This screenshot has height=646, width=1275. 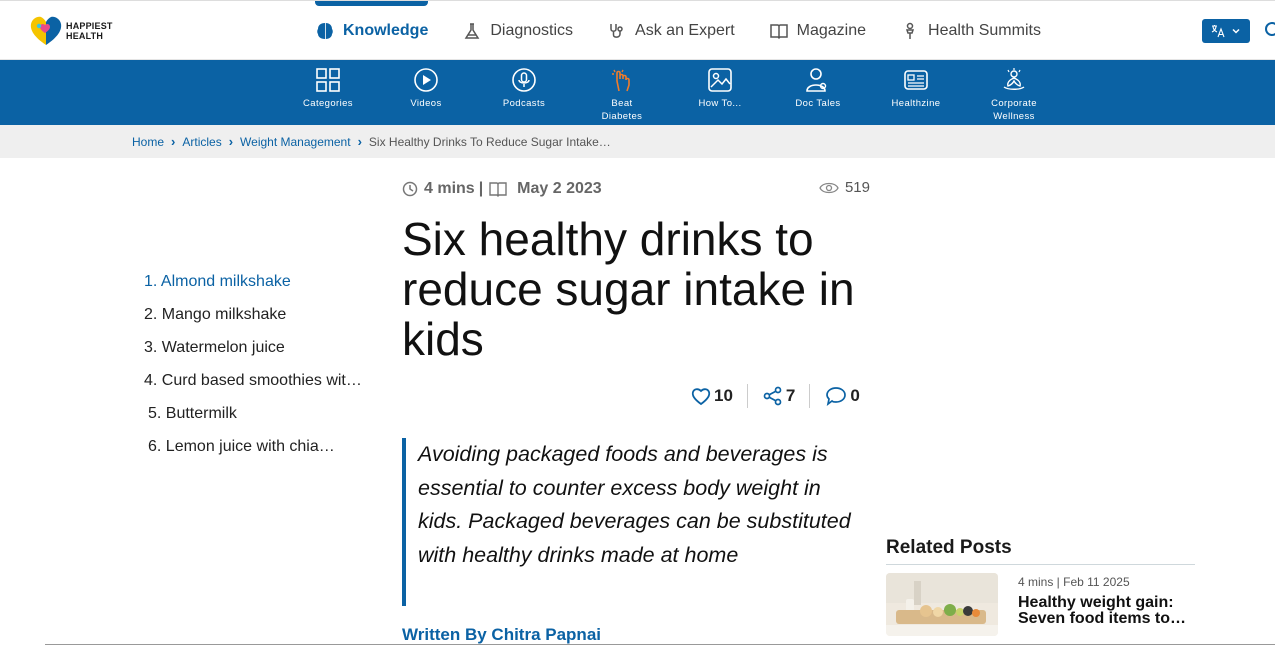 What do you see at coordinates (855, 395) in the screenshot?
I see `comment-count: 0` at bounding box center [855, 395].